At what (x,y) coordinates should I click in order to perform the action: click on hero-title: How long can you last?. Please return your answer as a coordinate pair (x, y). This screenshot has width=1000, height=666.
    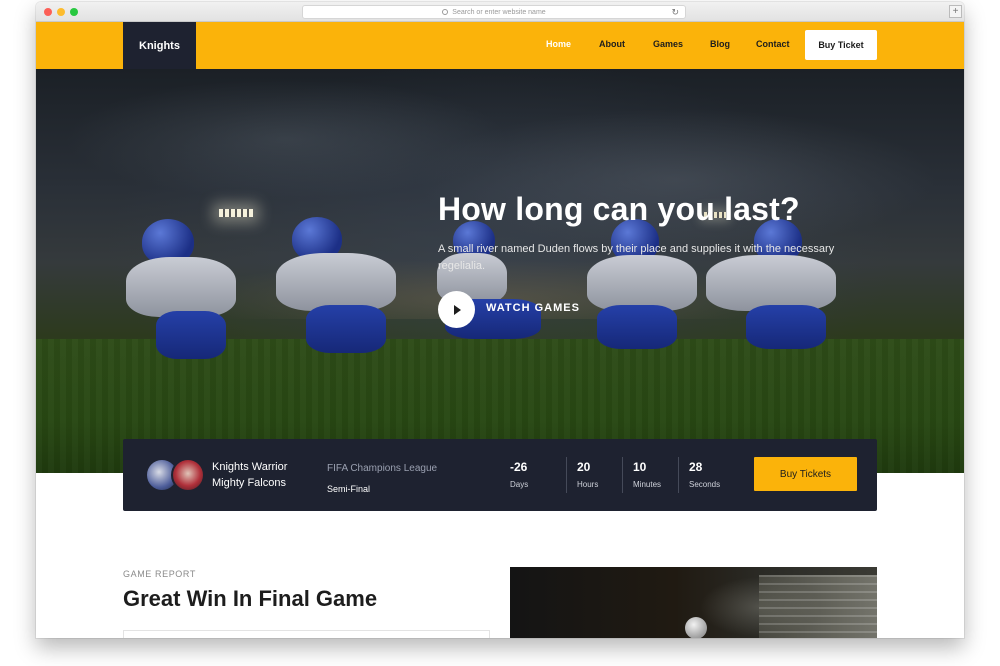
    Looking at the image, I should click on (619, 209).